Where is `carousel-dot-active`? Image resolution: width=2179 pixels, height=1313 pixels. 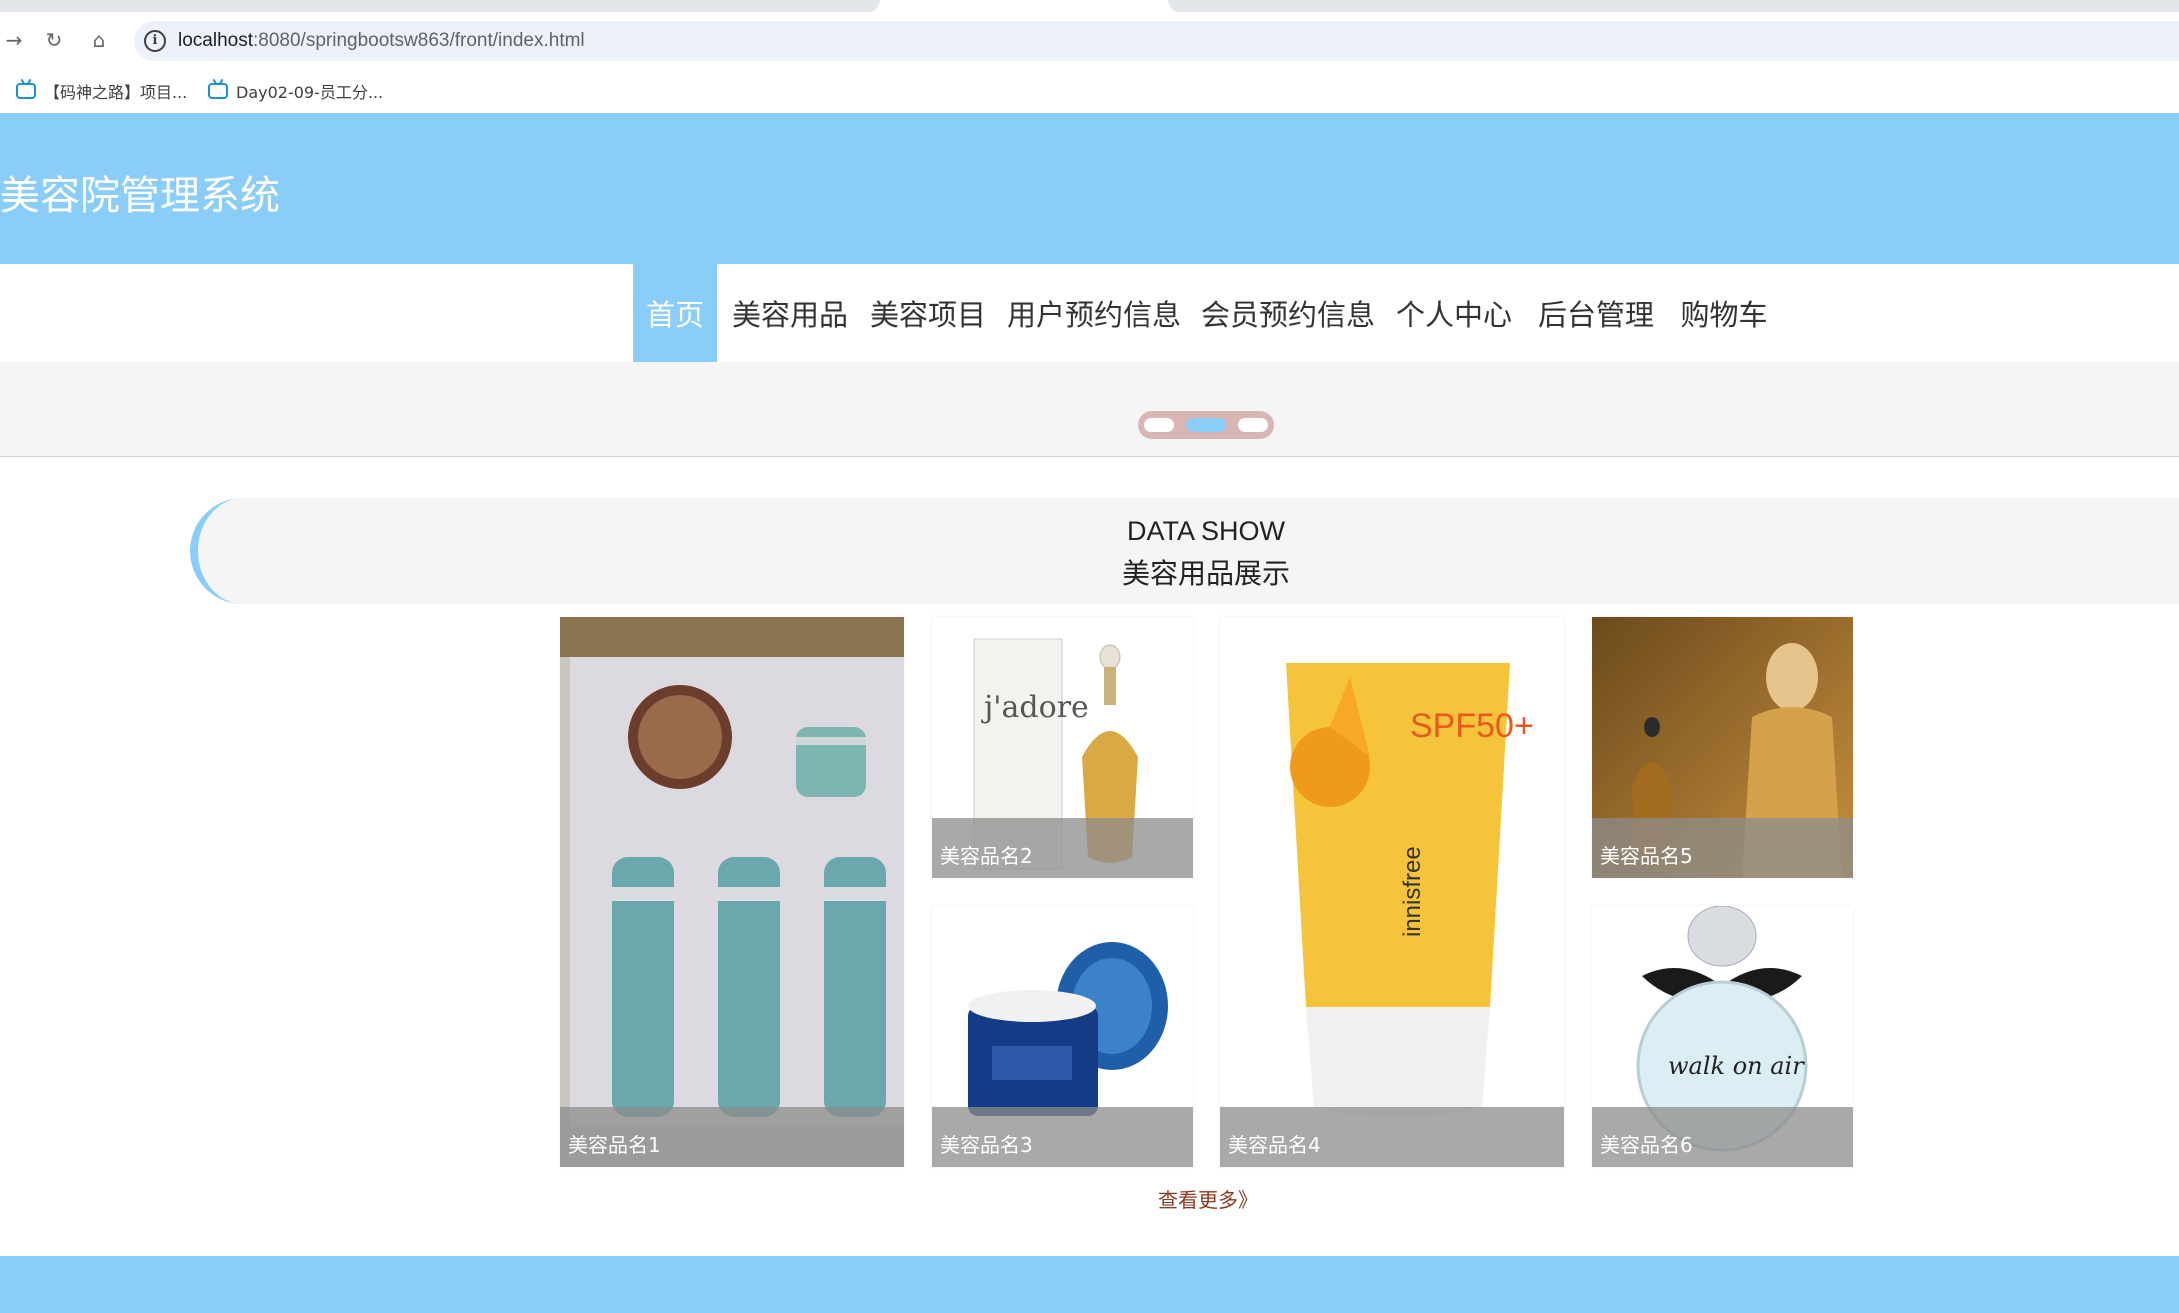 carousel-dot-active is located at coordinates (1206, 425).